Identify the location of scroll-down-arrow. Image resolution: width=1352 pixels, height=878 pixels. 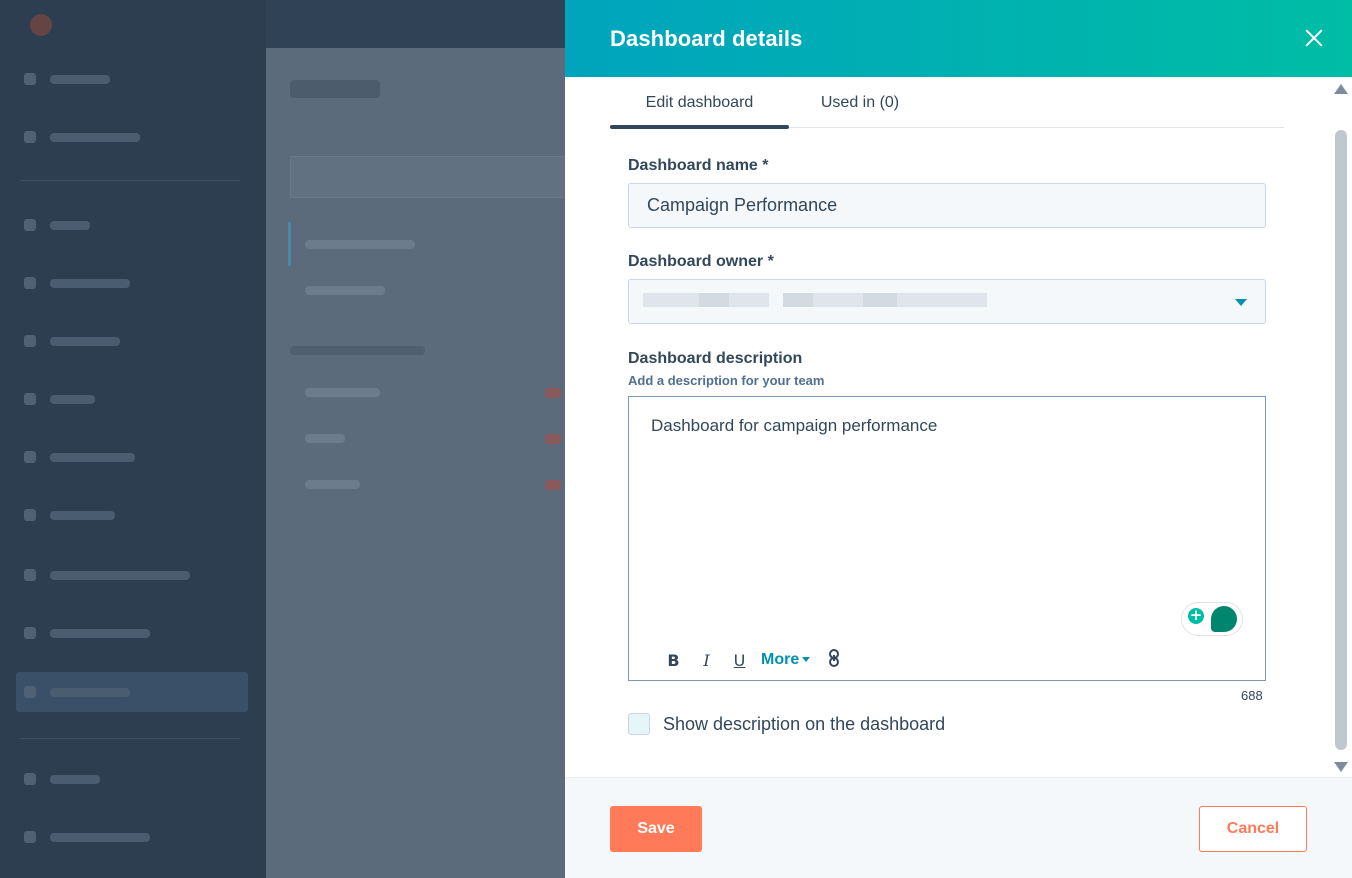
(1341, 767).